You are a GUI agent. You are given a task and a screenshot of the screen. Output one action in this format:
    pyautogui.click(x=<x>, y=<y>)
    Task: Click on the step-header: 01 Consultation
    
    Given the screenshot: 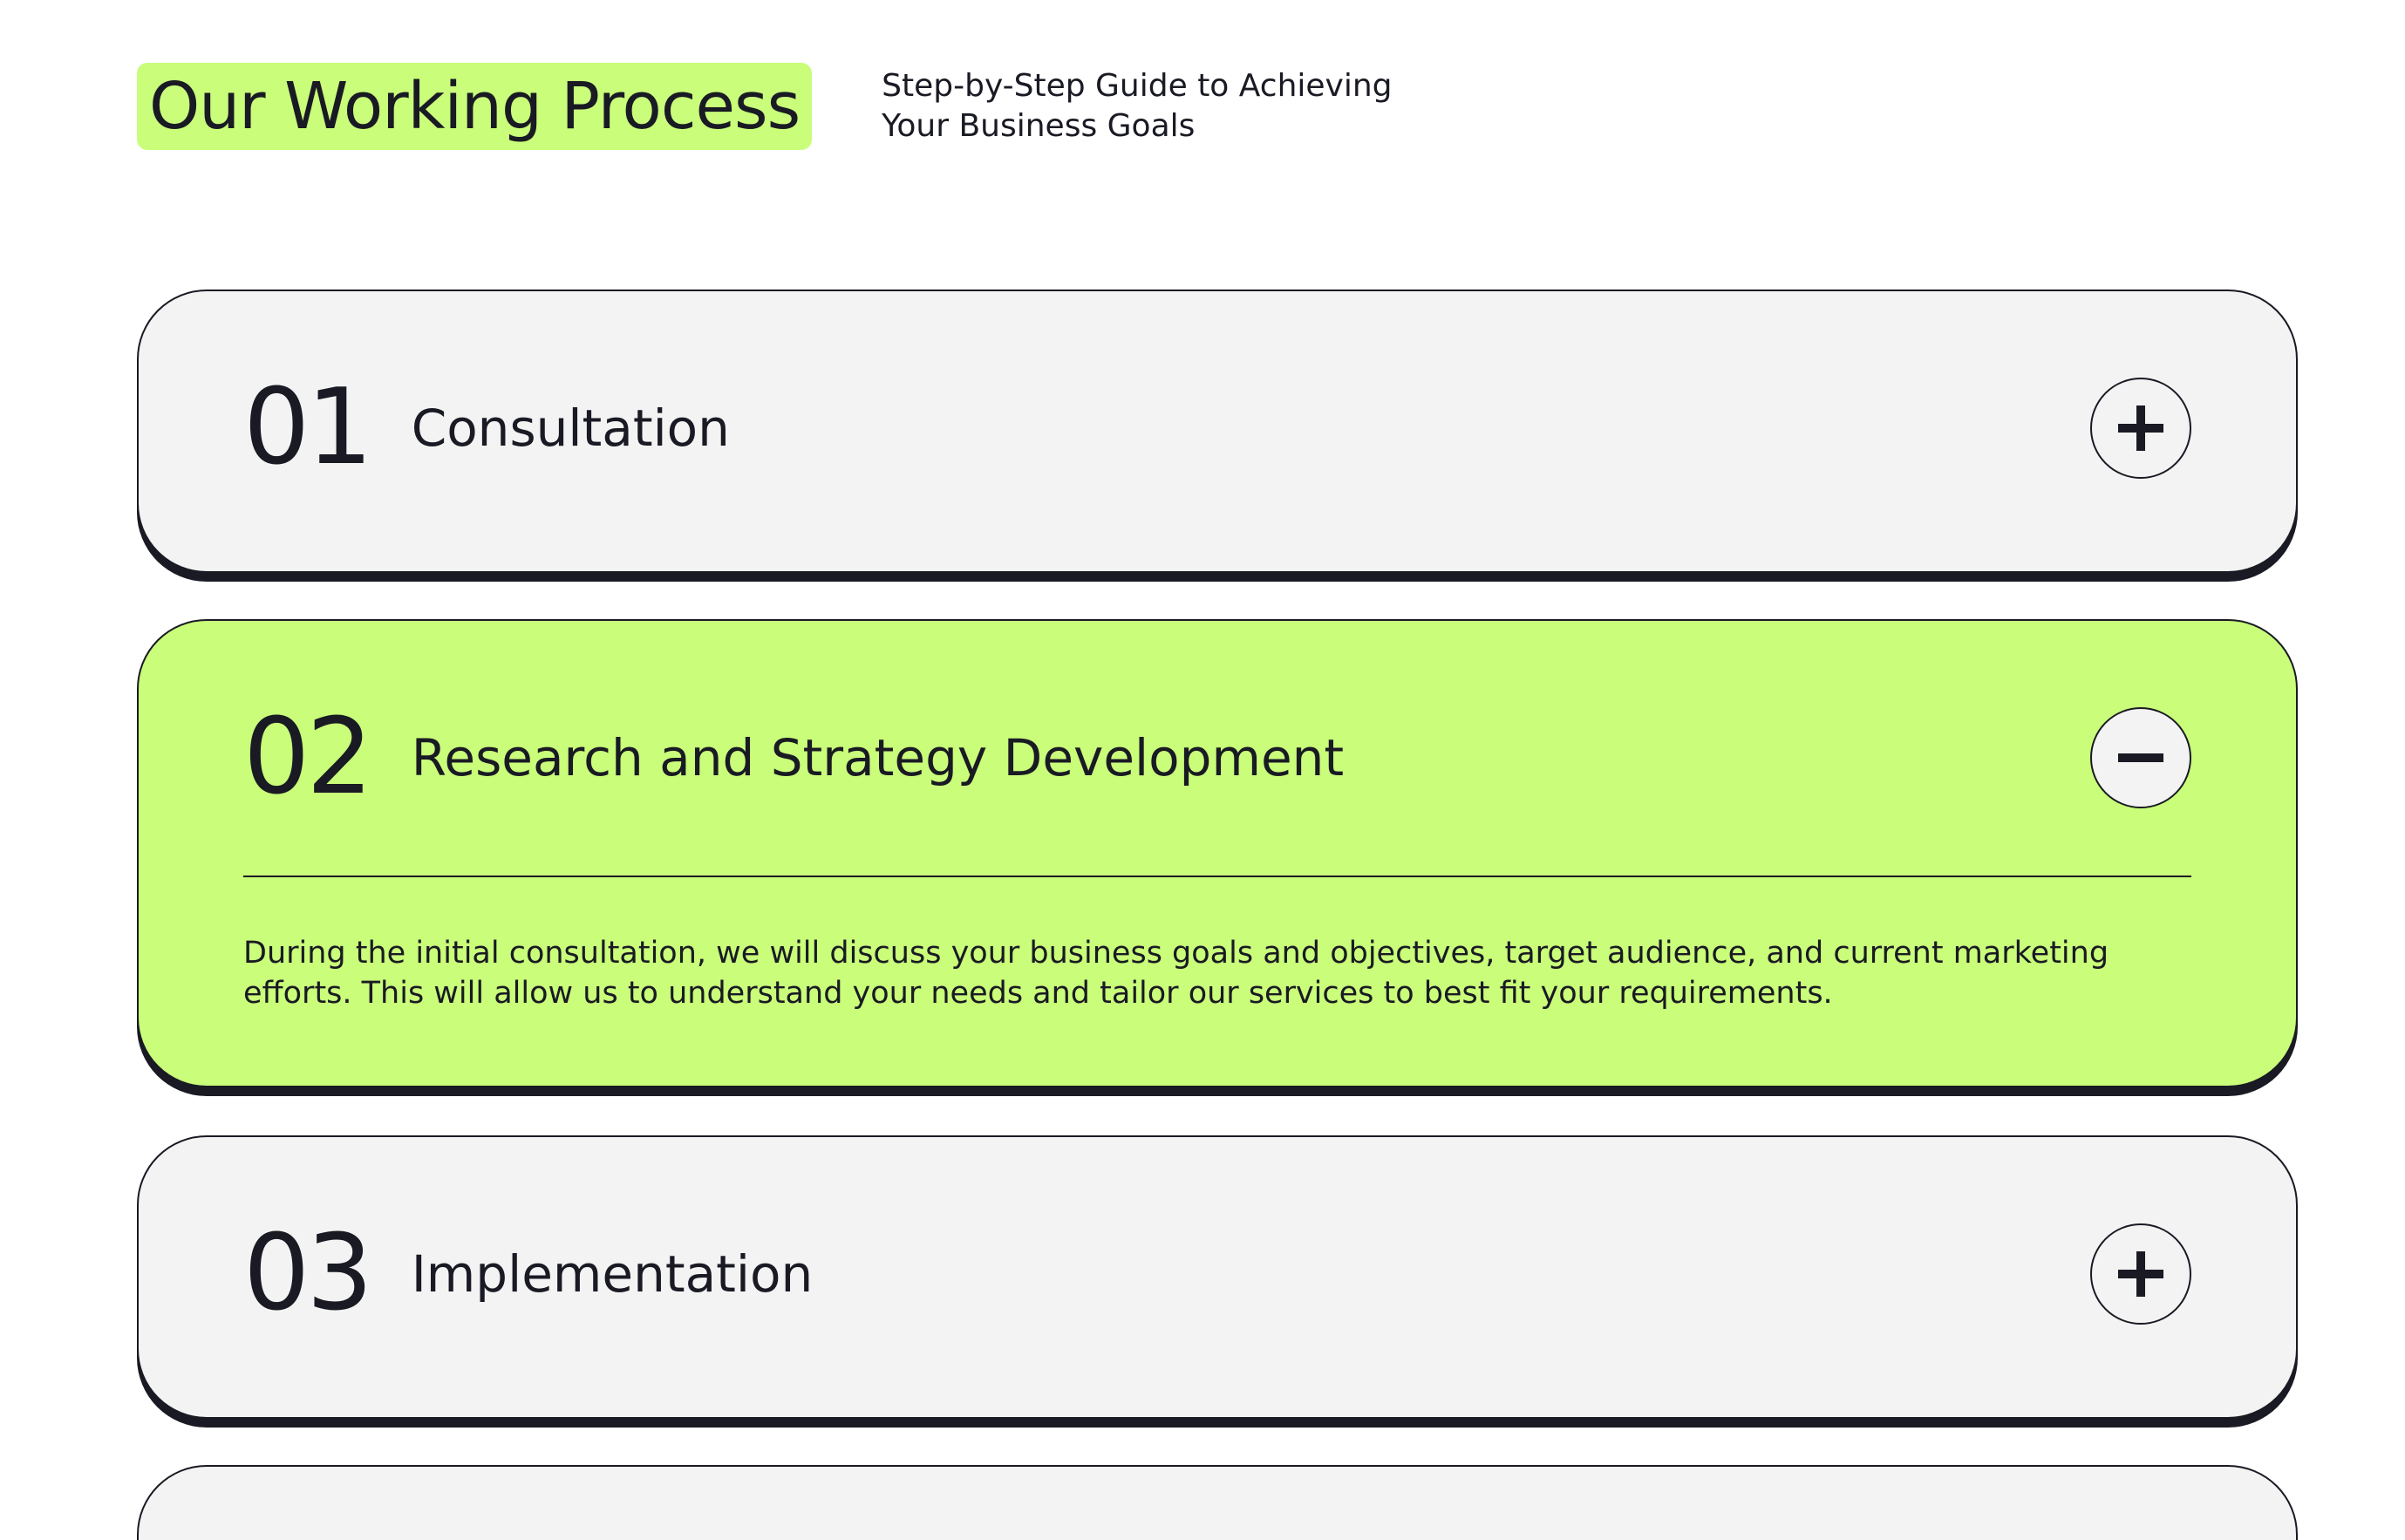 What is the action you would take?
    pyautogui.click(x=1217, y=428)
    